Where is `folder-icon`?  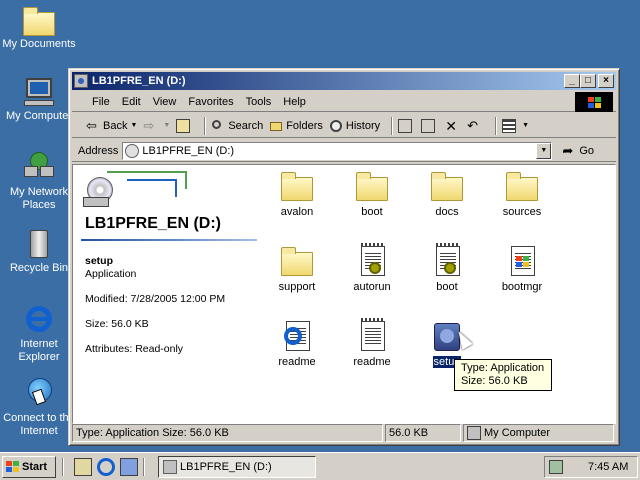
folder-icon is located at coordinates (297, 187).